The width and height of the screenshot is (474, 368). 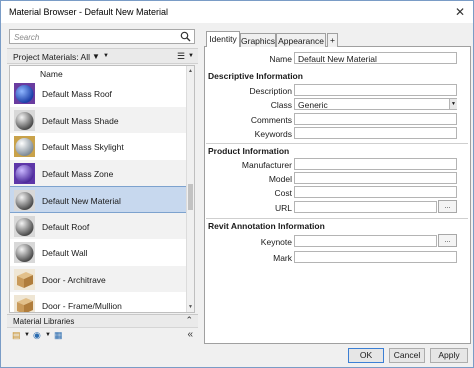 I want to click on keynote-field, so click(x=365, y=241).